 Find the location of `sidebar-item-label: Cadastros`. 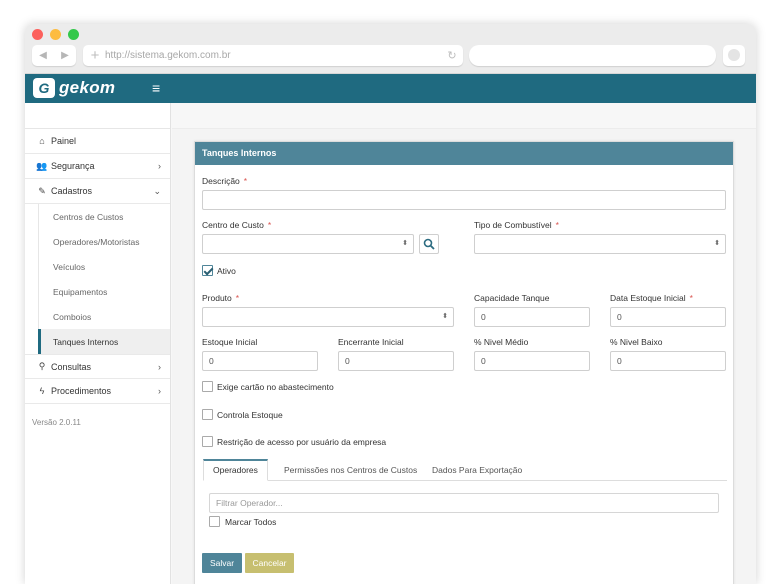

sidebar-item-label: Cadastros is located at coordinates (72, 191).